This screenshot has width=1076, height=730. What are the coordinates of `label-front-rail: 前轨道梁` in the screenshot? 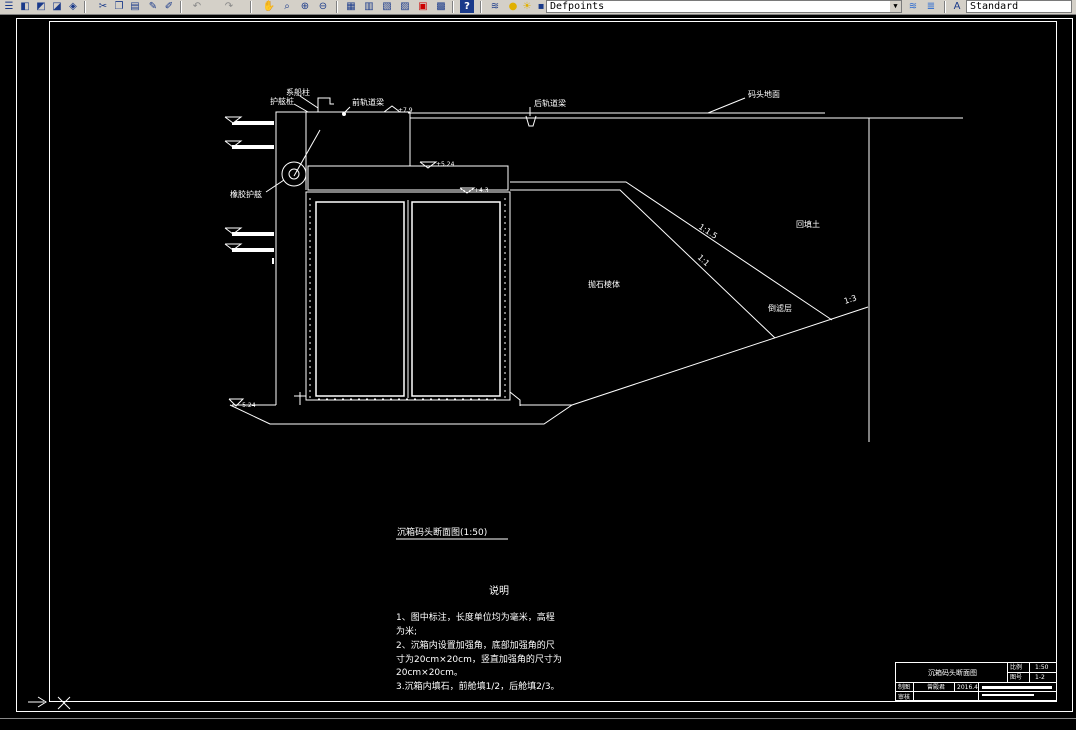 It's located at (368, 102).